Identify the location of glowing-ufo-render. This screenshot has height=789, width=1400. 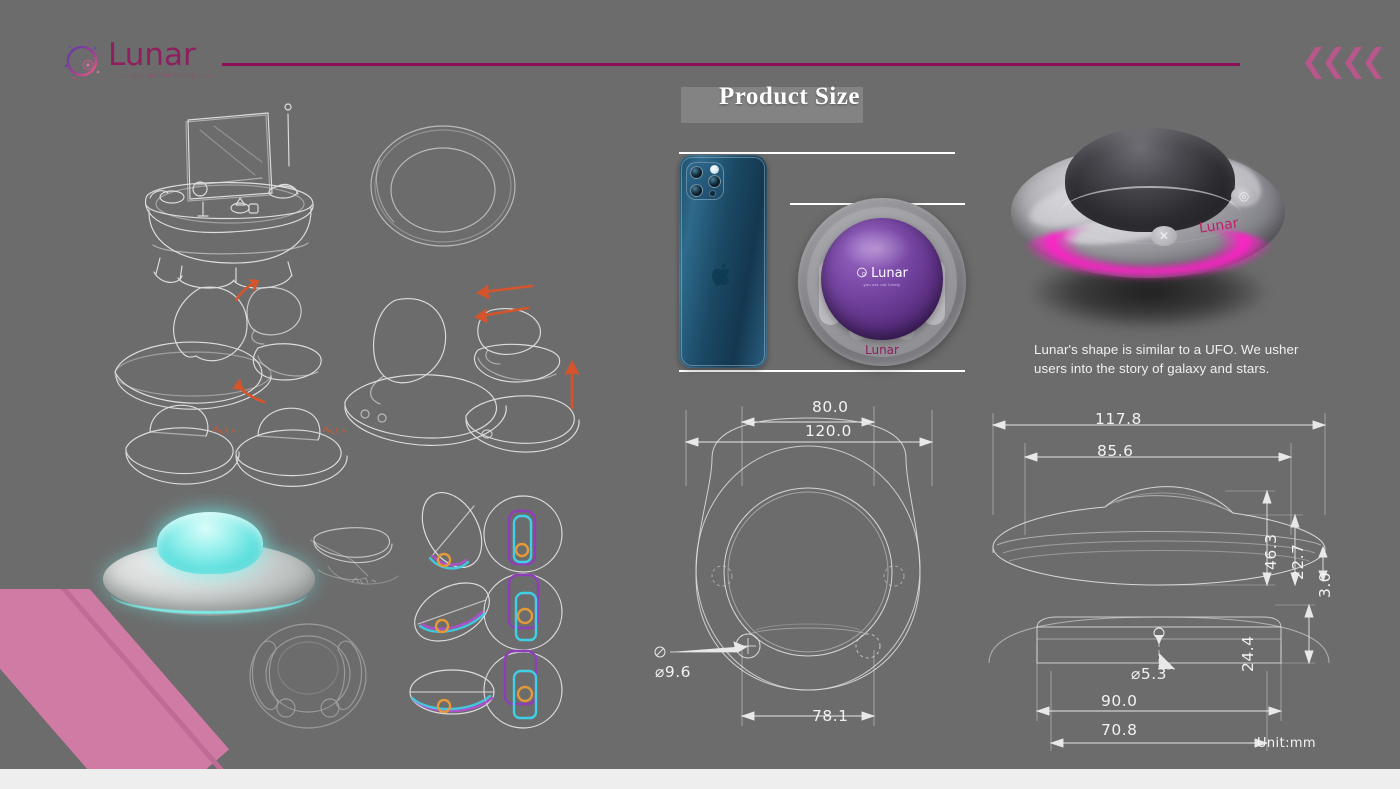
(209, 564).